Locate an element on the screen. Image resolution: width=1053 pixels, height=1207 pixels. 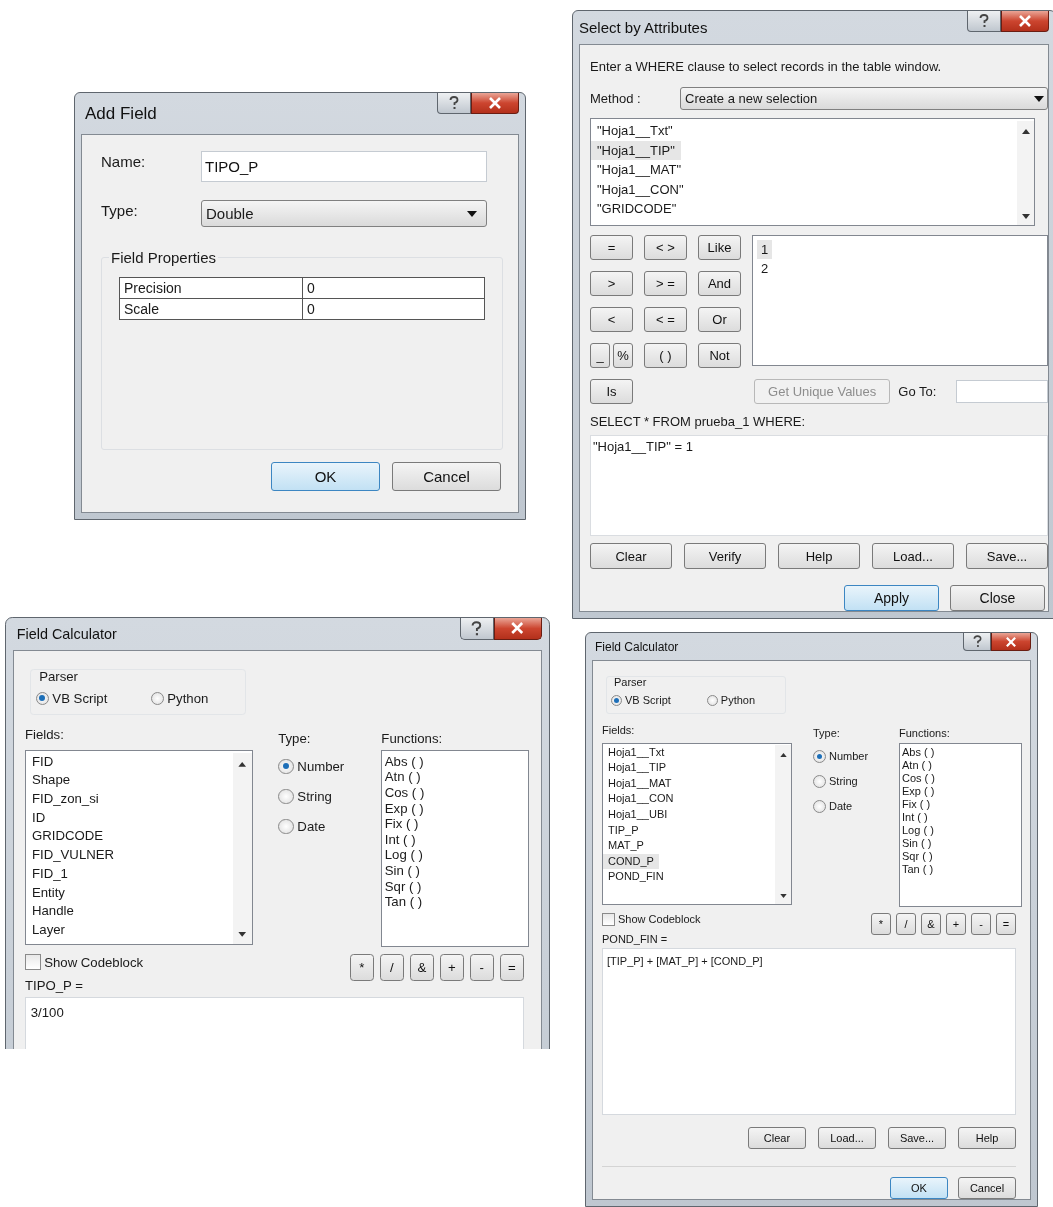
type-dropdown: Double is located at coordinates (344, 213).